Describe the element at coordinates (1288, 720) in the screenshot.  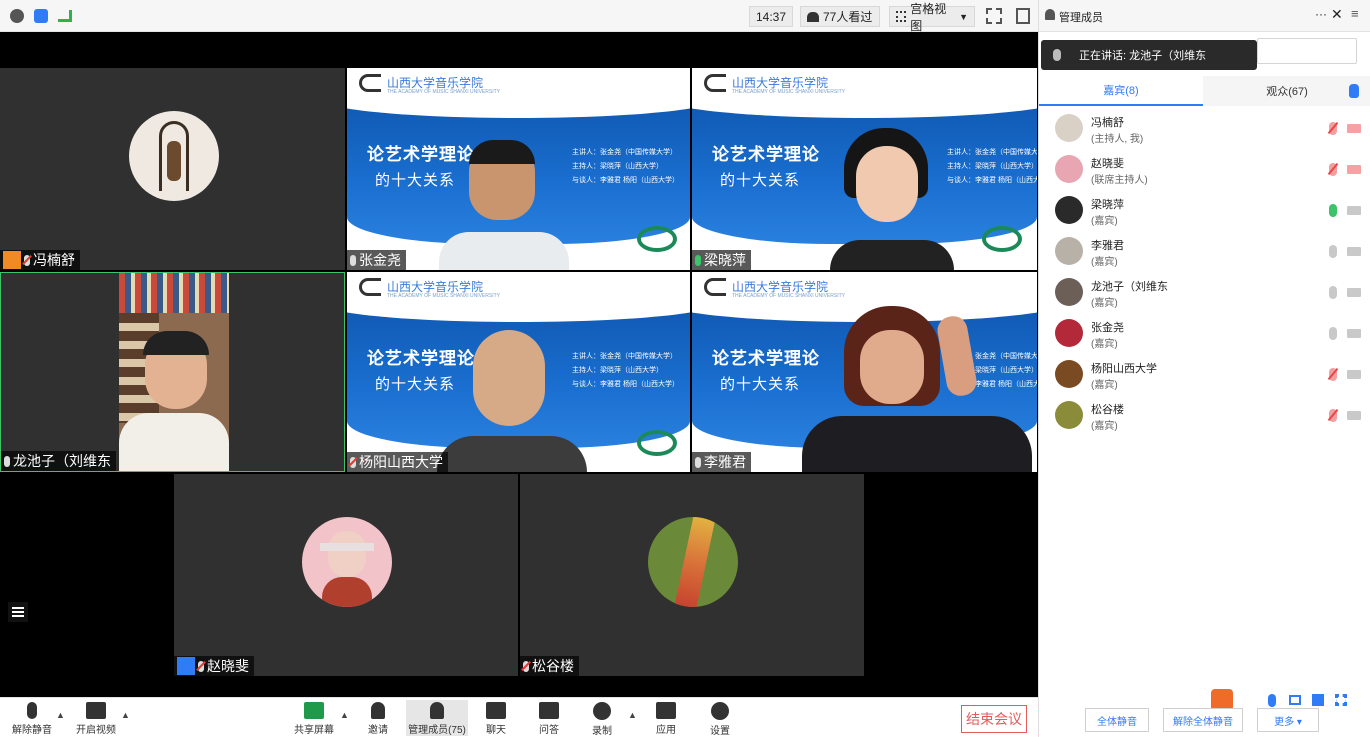
I see `more-button: 更多 ▾` at that location.